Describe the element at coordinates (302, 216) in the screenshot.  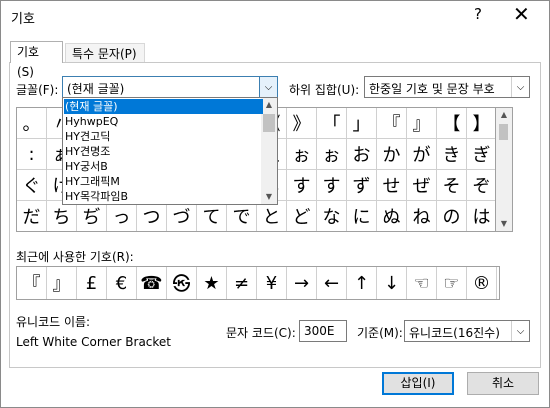
I see `symbol-cell: ど` at that location.